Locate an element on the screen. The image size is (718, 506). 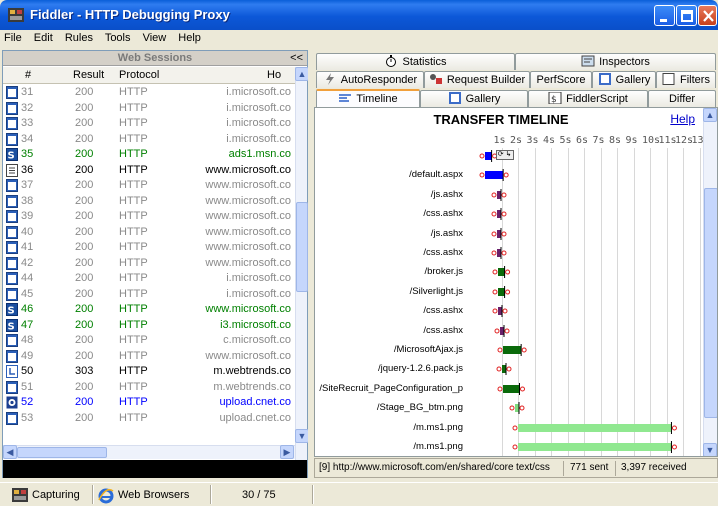
session-row: 32 200 HTTP i.microsoft.co is located at coordinates (149, 109).